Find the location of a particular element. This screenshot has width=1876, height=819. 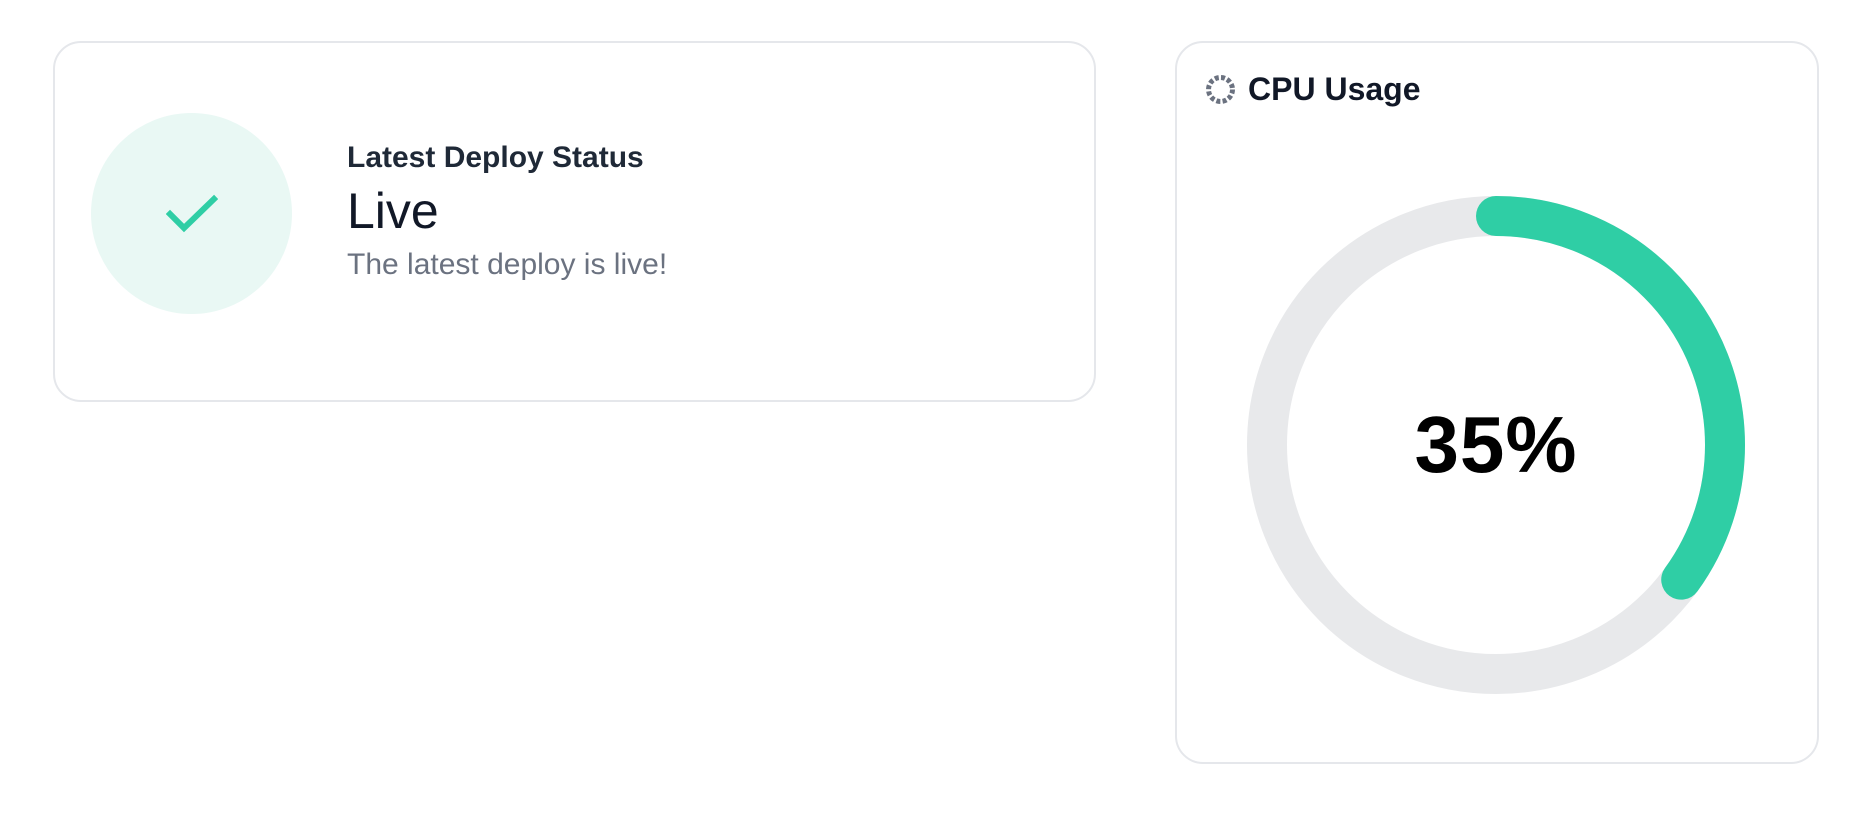

cpu-usage-header: CPU Usage is located at coordinates (1313, 89).